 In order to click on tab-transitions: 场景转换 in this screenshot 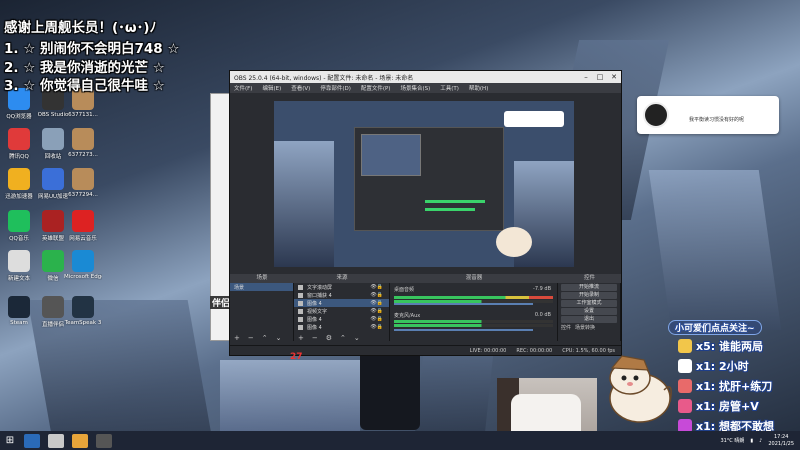, I will do `click(585, 327)`.